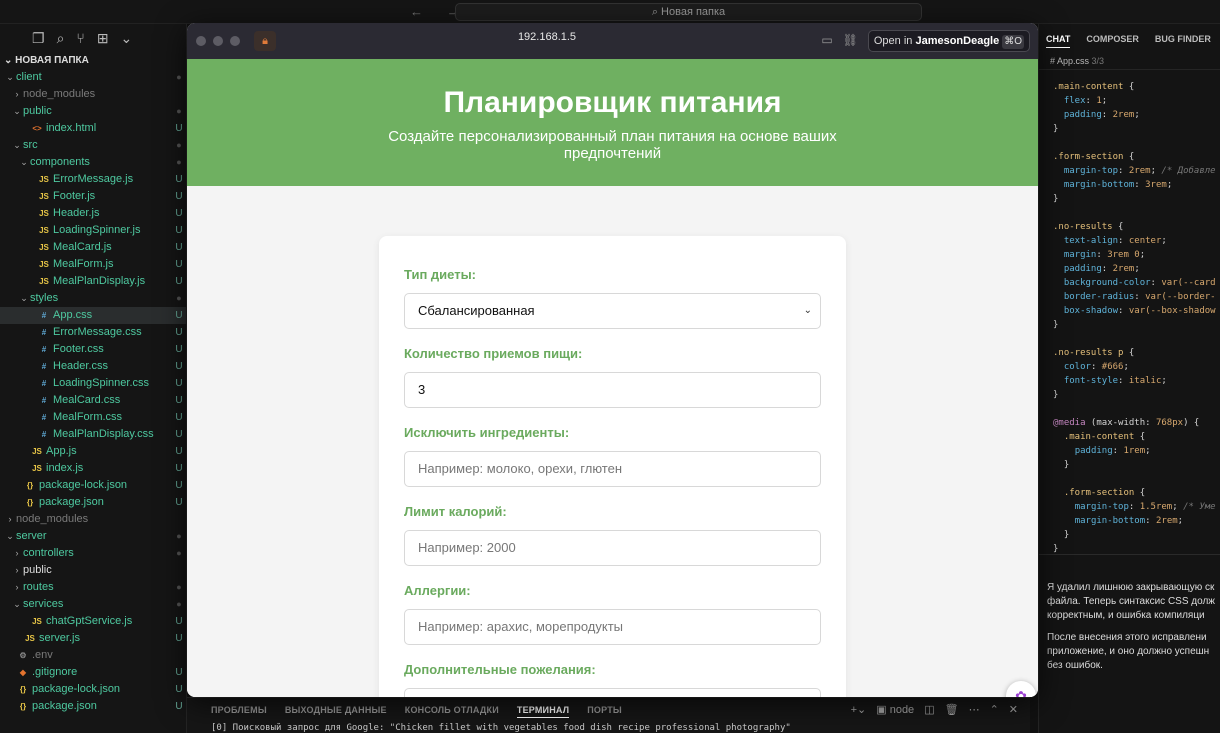 Image resolution: width=1220 pixels, height=733 pixels. What do you see at coordinates (855, 40) in the screenshot?
I see `link-icon: ⛓` at bounding box center [855, 40].